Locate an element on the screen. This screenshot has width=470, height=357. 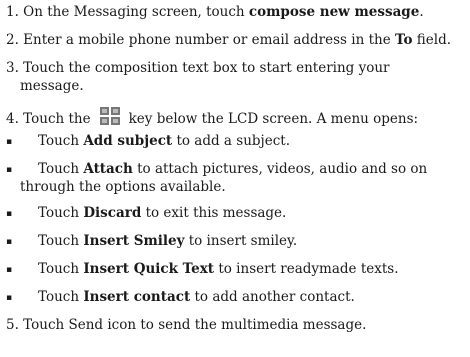
menu-item-discard: Touch Discard to exit this message. is located at coordinates (162, 213).